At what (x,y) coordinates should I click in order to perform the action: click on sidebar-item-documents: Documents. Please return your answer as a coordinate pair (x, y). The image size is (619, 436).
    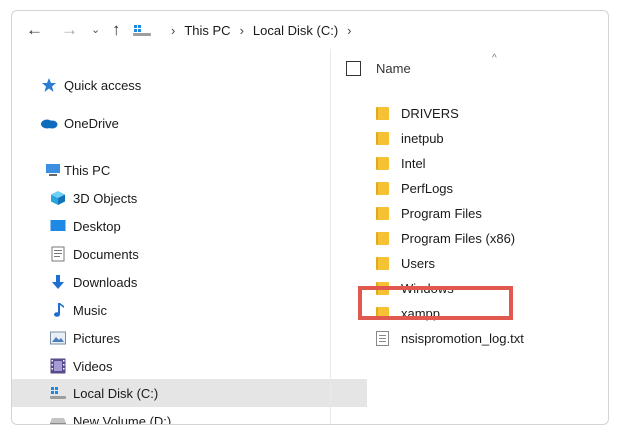
    Looking at the image, I should click on (189, 254).